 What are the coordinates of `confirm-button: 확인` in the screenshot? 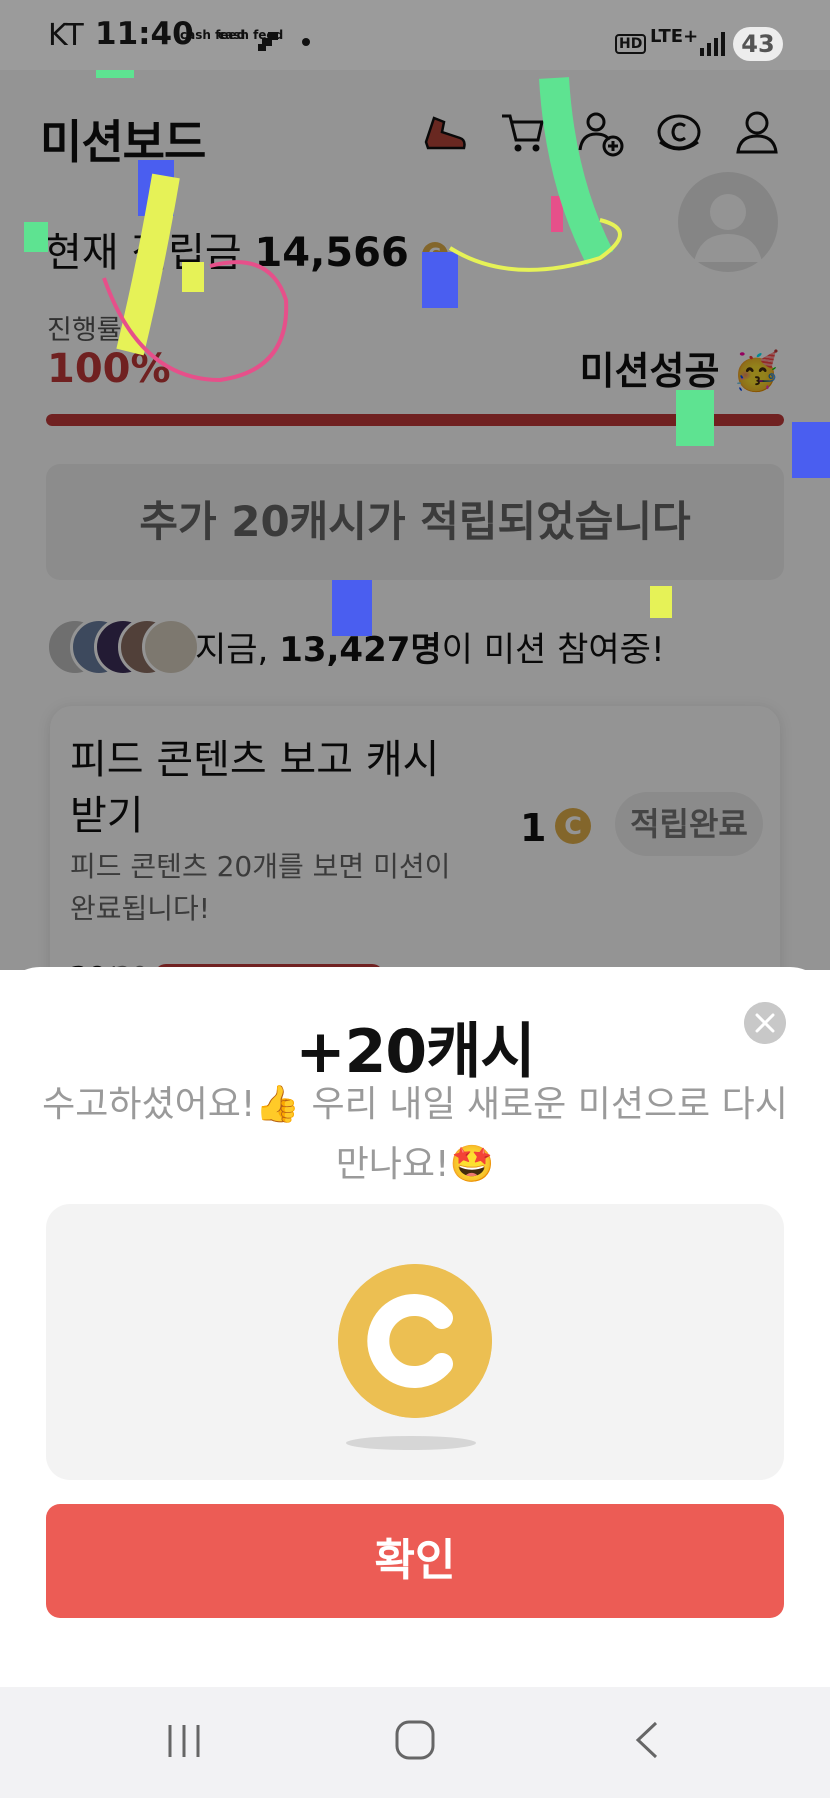 It's located at (415, 1561).